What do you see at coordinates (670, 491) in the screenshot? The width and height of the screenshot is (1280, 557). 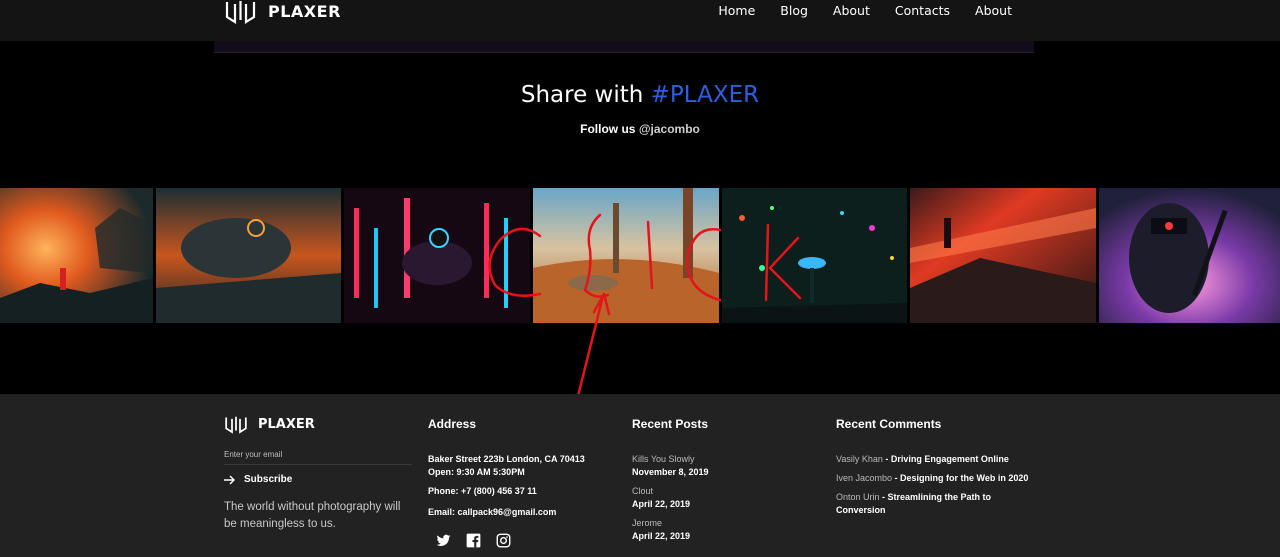 I see `post-title: Clout` at bounding box center [670, 491].